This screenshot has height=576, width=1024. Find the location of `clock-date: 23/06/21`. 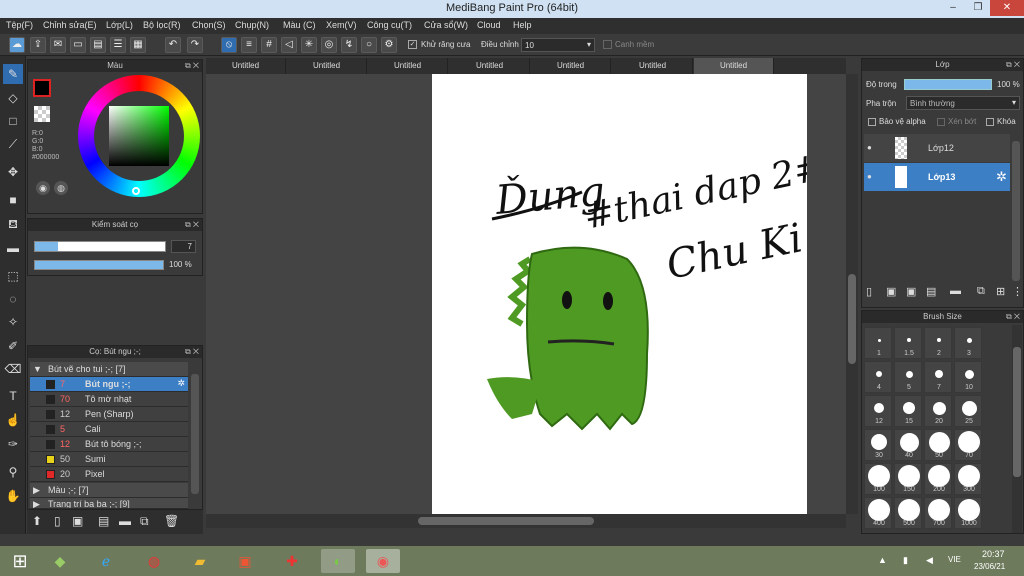

clock-date: 23/06/21 is located at coordinates (989, 566).